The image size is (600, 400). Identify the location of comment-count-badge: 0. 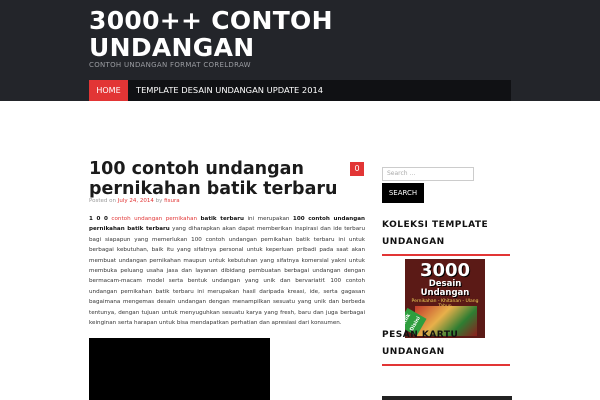
(357, 169).